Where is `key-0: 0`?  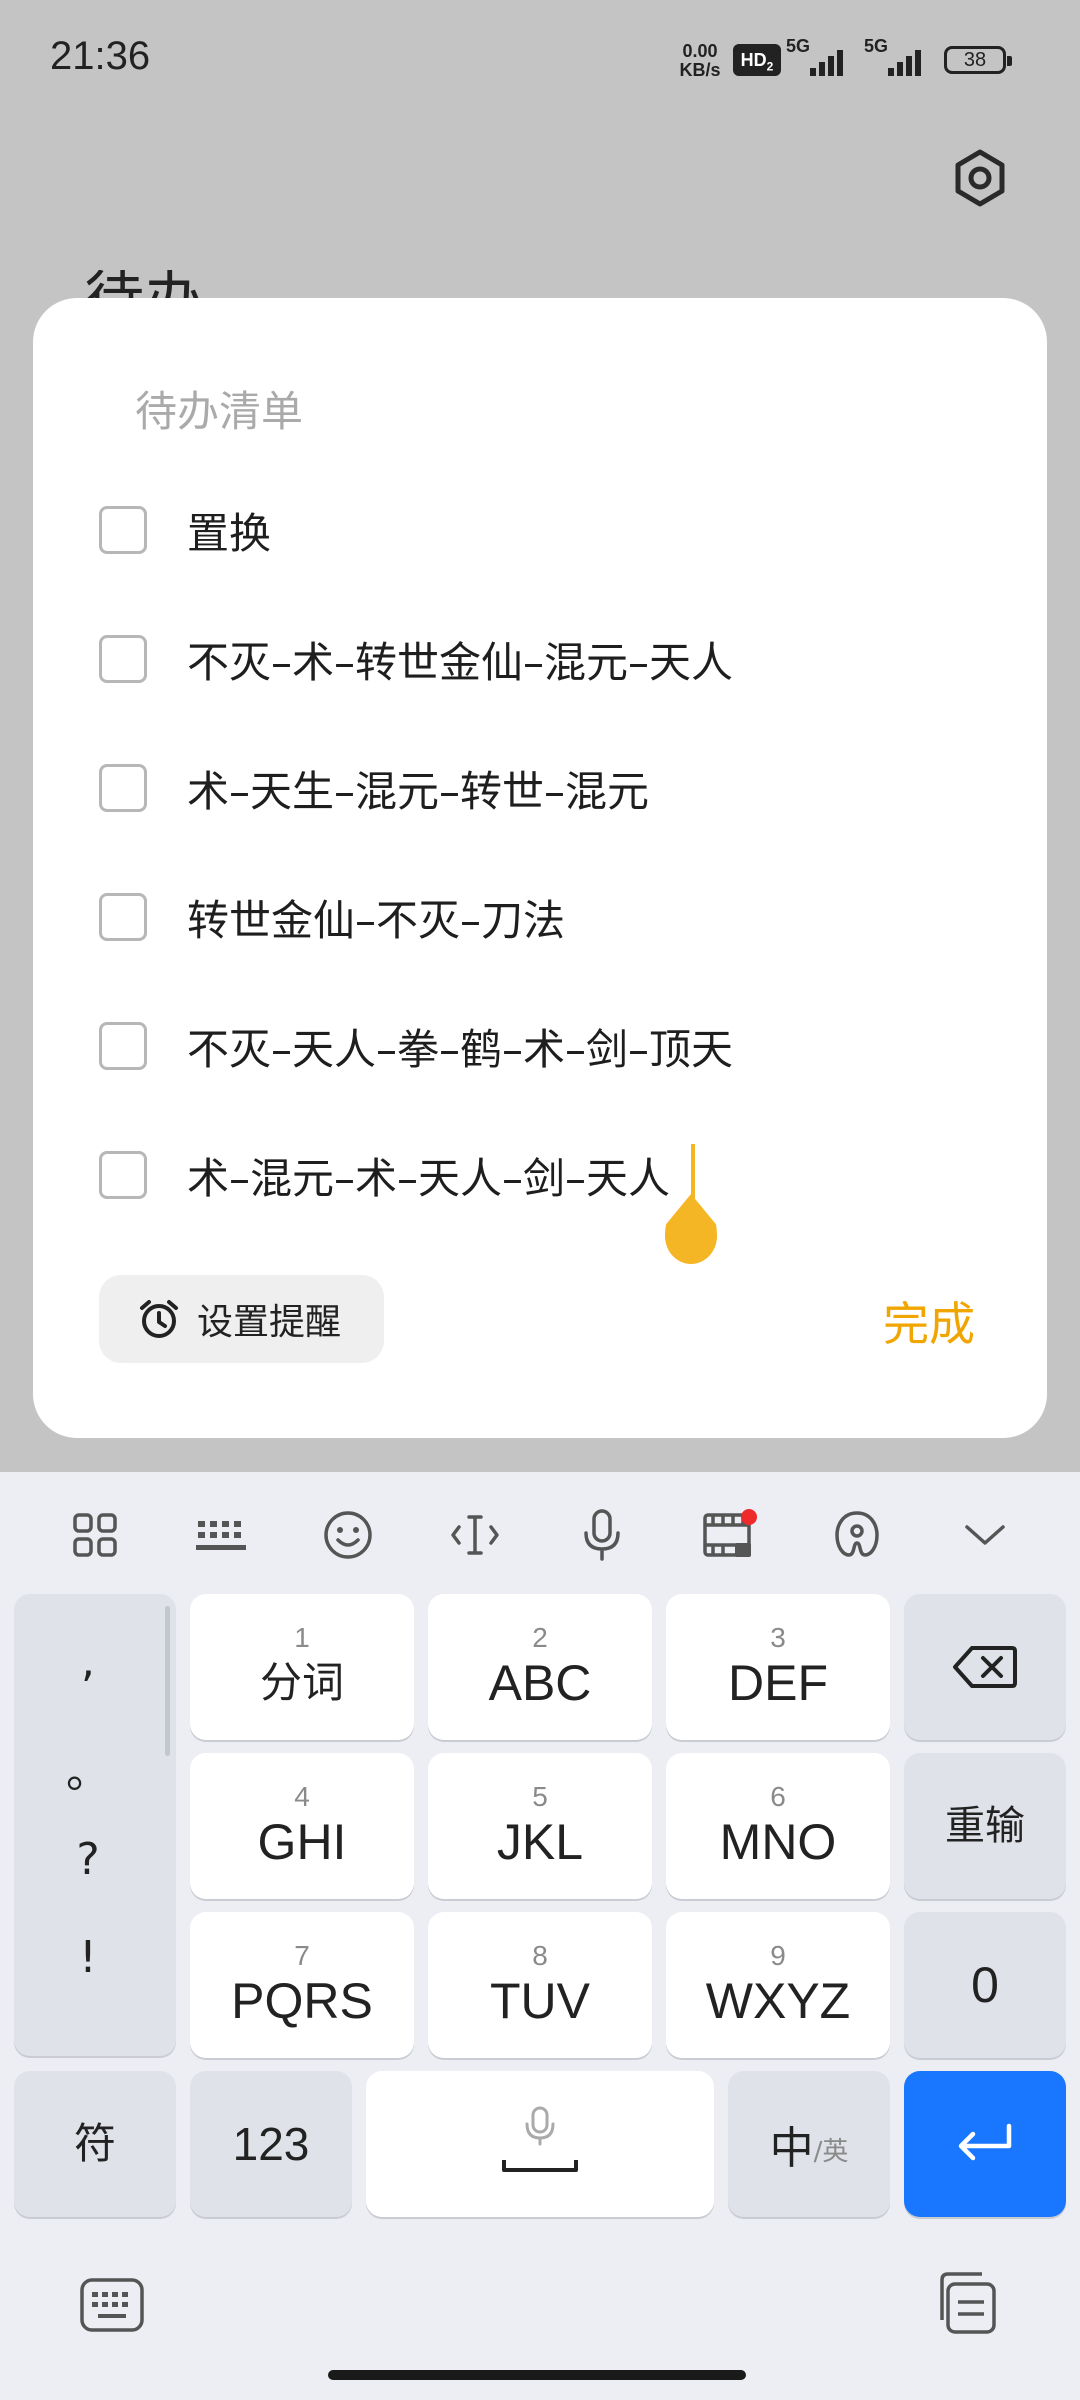 key-0: 0 is located at coordinates (985, 1985).